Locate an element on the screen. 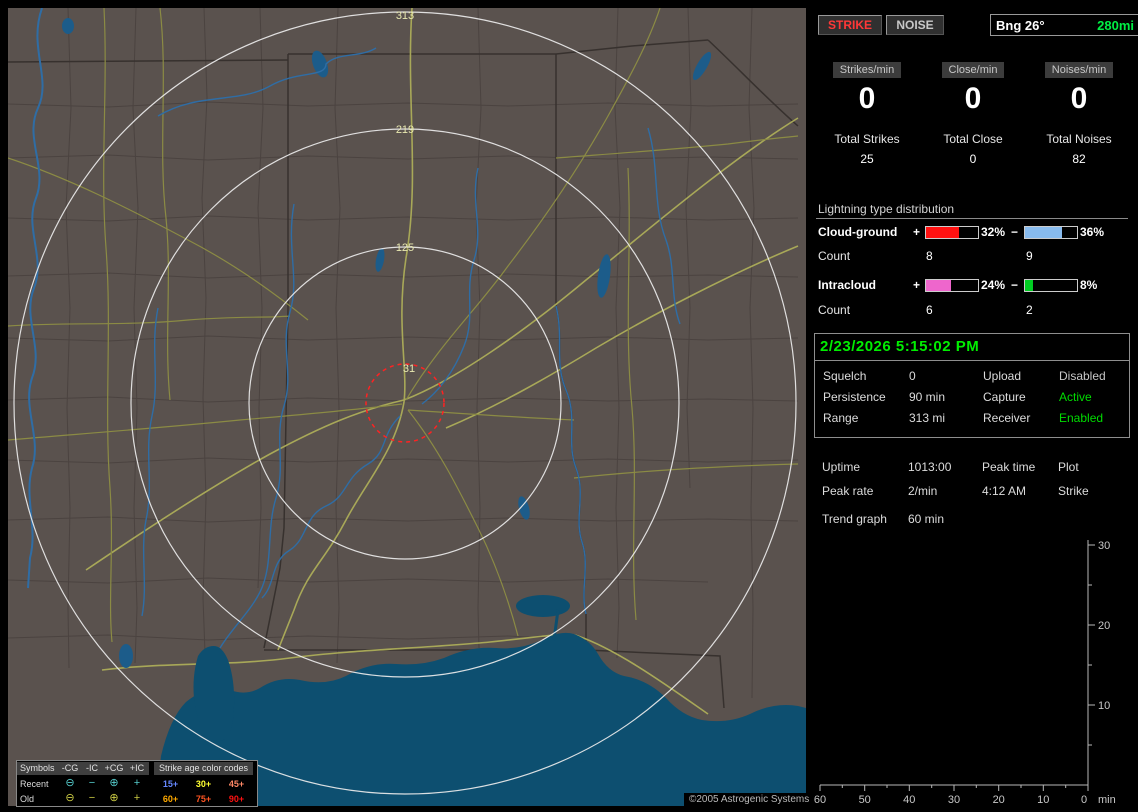 Image resolution: width=1138 pixels, height=812 pixels. noises-per-min-label: Noises/min is located at coordinates (1079, 70).